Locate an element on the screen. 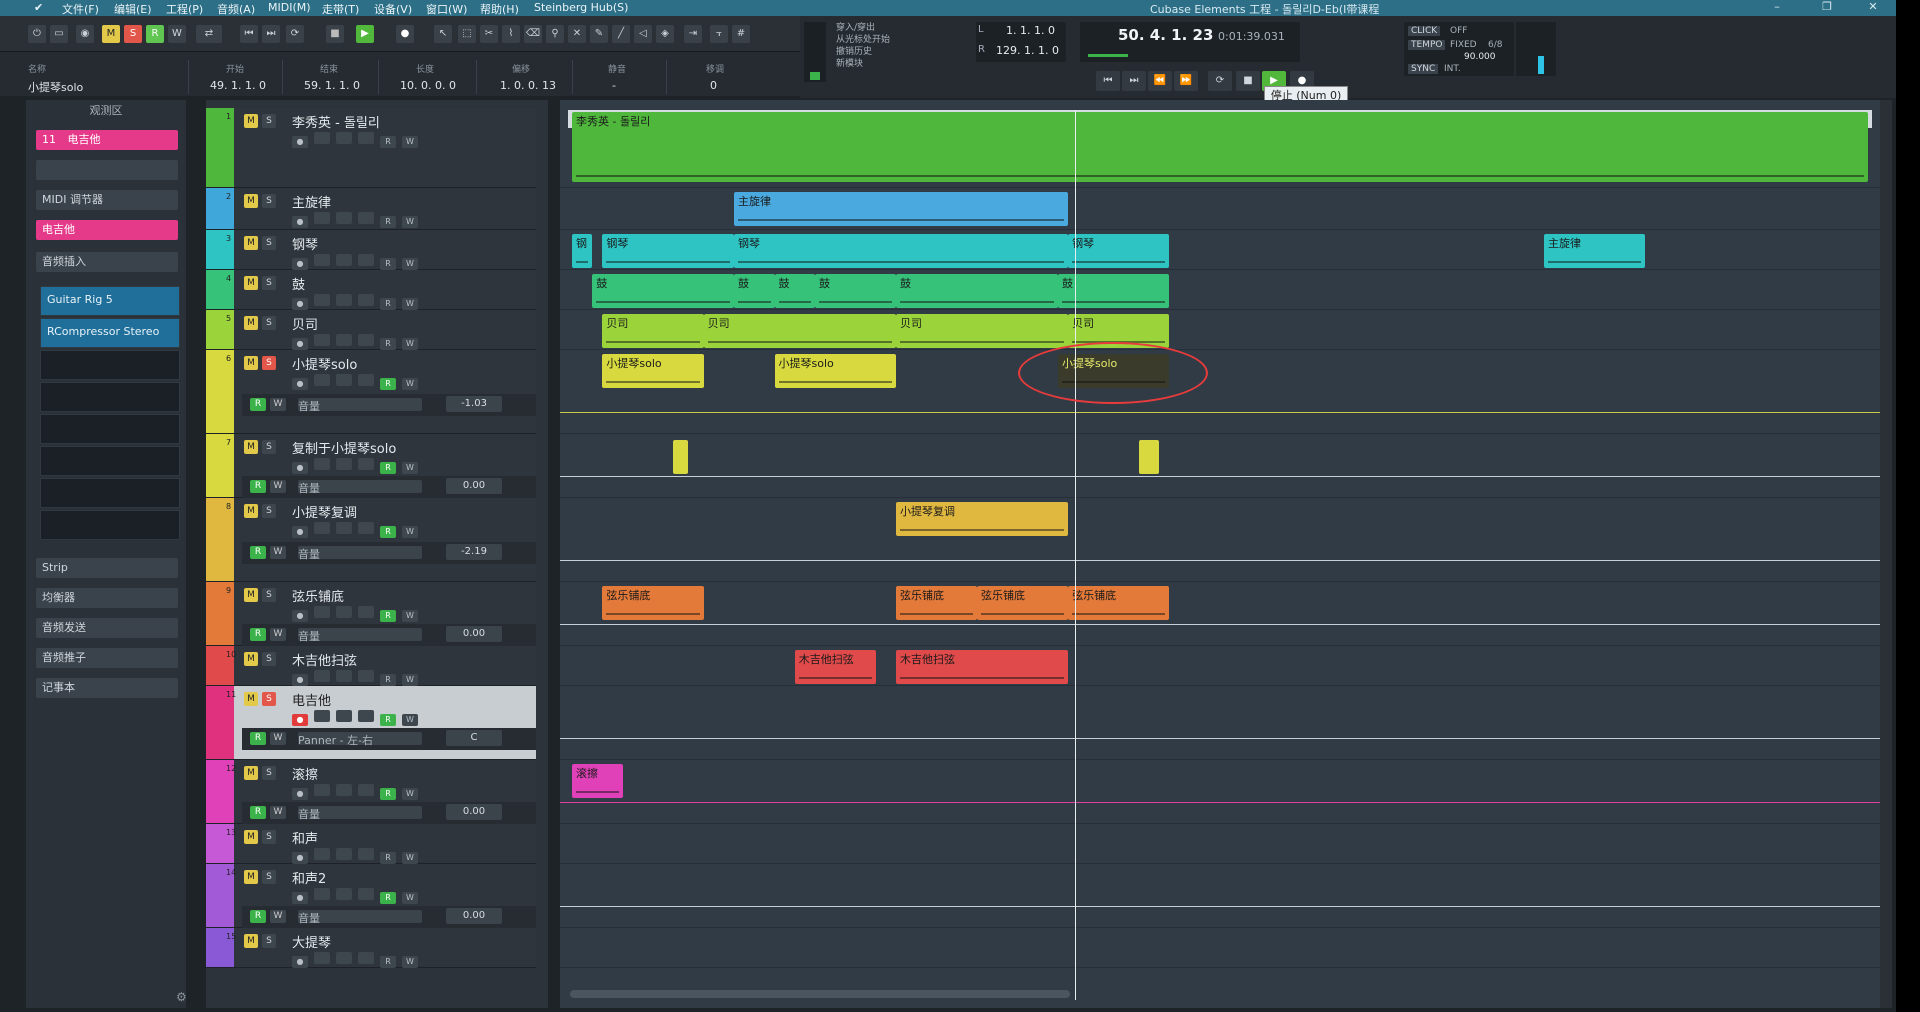  track-name: 弦乐铺底 is located at coordinates (318, 595).